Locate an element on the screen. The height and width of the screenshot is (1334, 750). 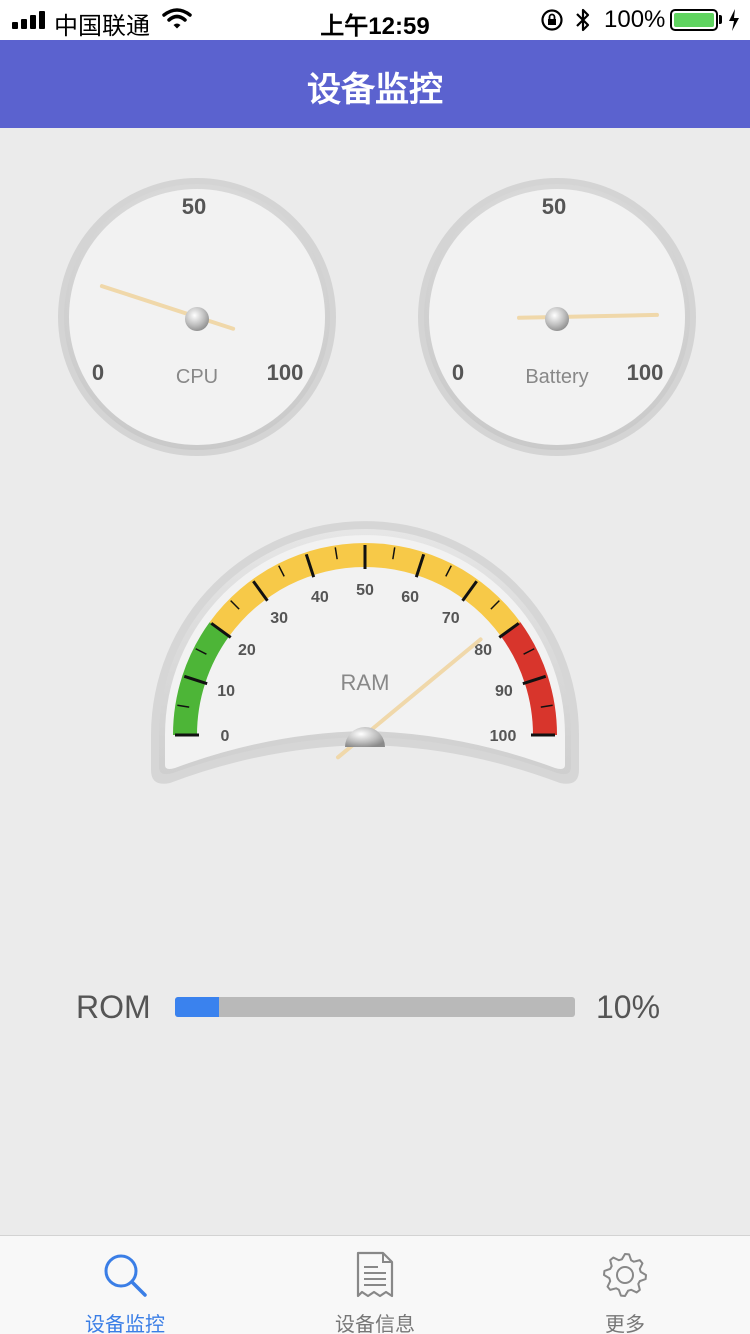
bluetooth-icon is located at coordinates (583, 20).